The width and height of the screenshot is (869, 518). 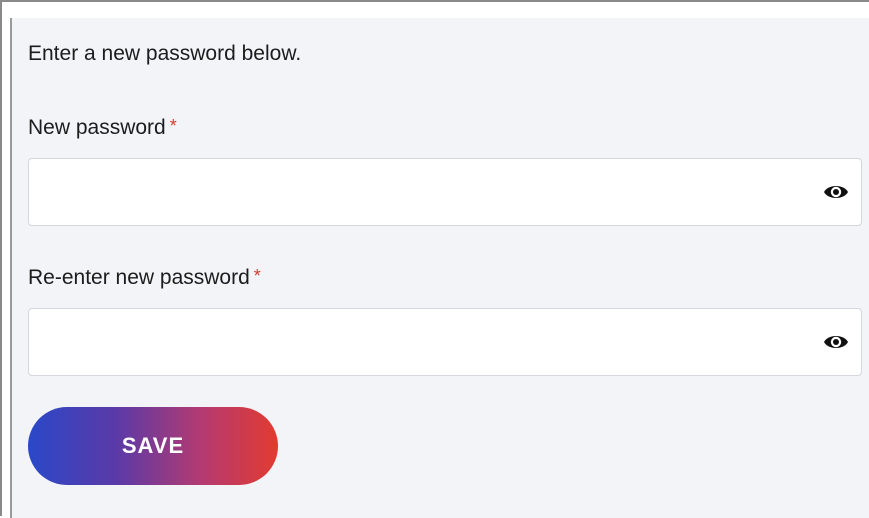 I want to click on new-password-label-text: New password, so click(x=97, y=127).